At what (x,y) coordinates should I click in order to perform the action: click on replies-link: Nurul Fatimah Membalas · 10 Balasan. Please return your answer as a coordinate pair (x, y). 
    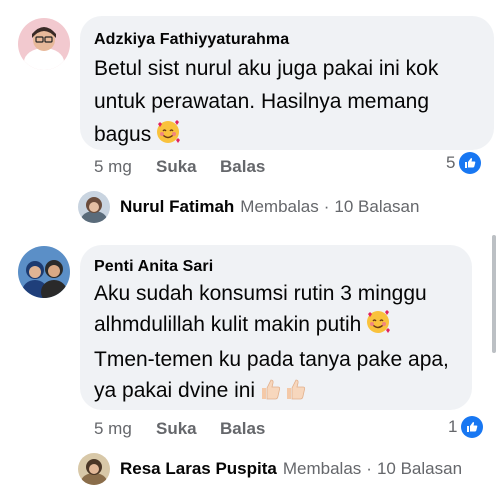
    Looking at the image, I should click on (248, 207).